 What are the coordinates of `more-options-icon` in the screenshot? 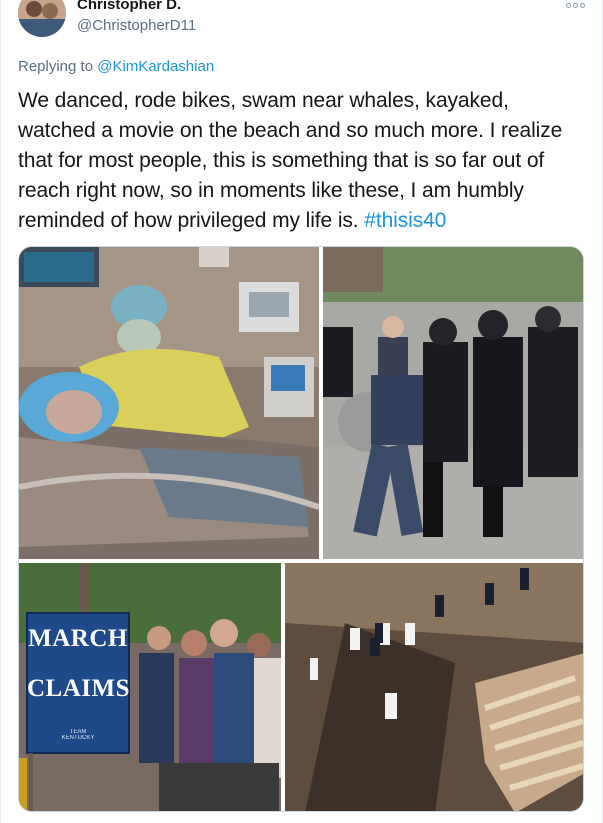 It's located at (577, 5).